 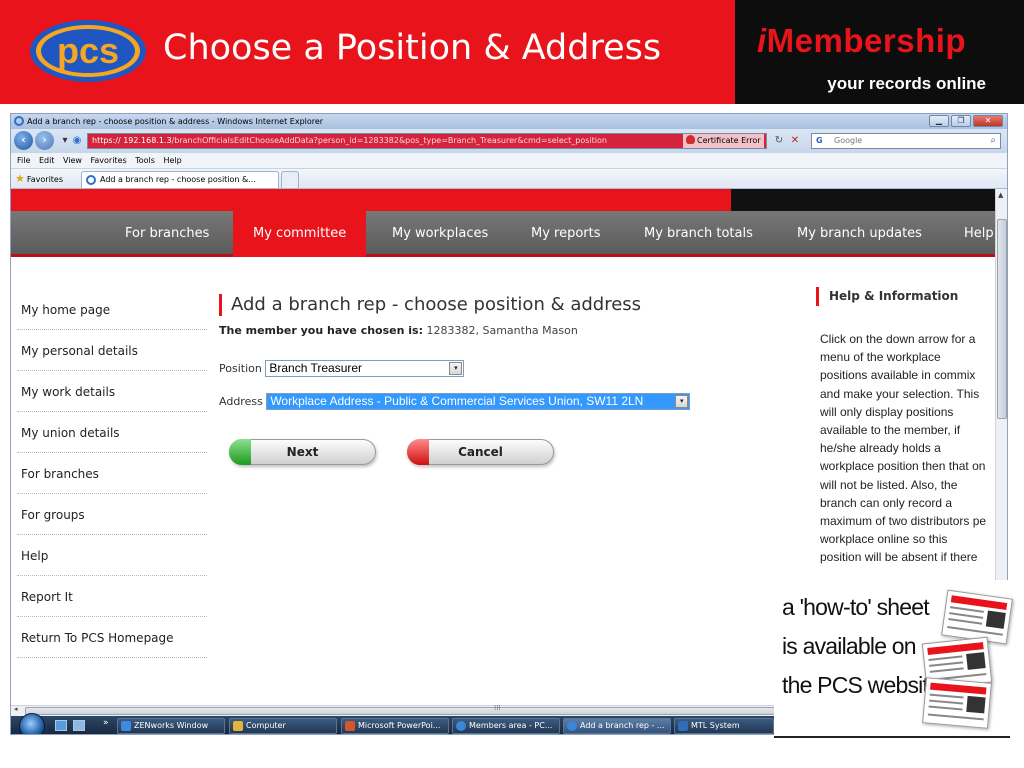 What do you see at coordinates (112, 391) in the screenshot?
I see `sidebar-item-work-details: My work details` at bounding box center [112, 391].